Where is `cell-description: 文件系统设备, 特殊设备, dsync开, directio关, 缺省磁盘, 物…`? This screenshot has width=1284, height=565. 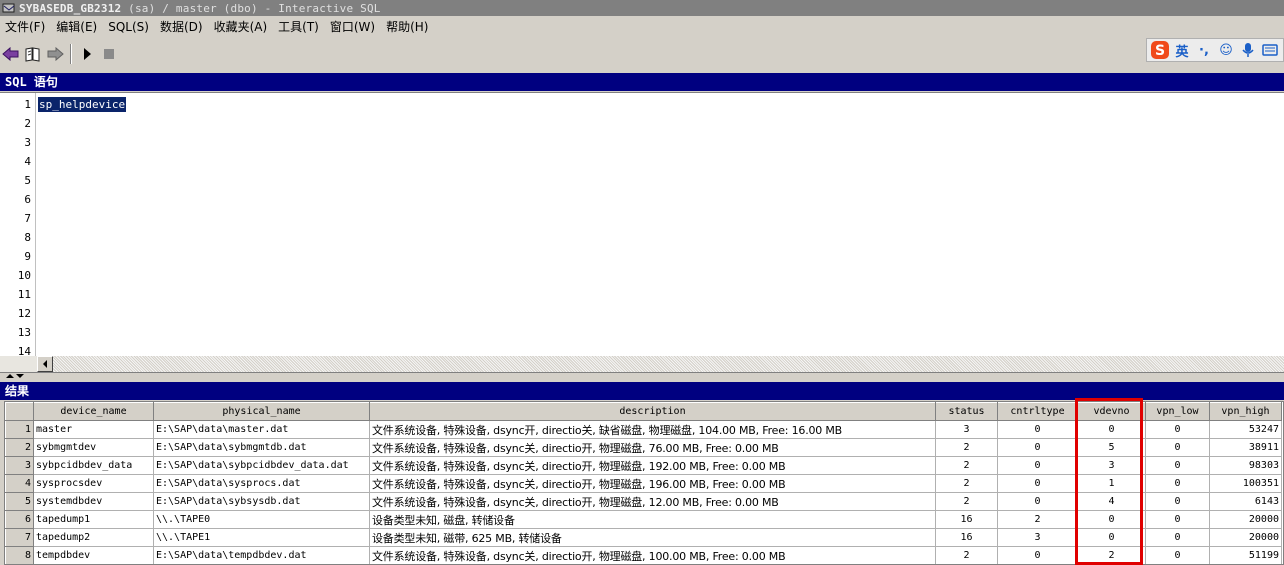
cell-description: 文件系统设备, 特殊设备, dsync开, directio关, 缺省磁盘, 物… is located at coordinates (652, 429).